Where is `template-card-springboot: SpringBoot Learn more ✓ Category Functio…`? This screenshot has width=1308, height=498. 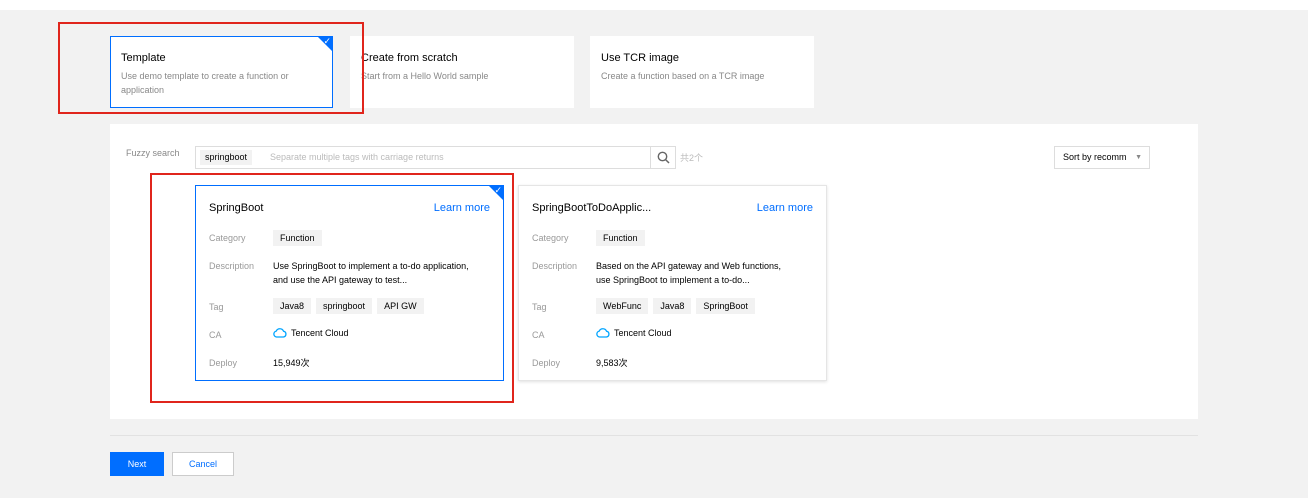 template-card-springboot: SpringBoot Learn more ✓ Category Functio… is located at coordinates (349, 283).